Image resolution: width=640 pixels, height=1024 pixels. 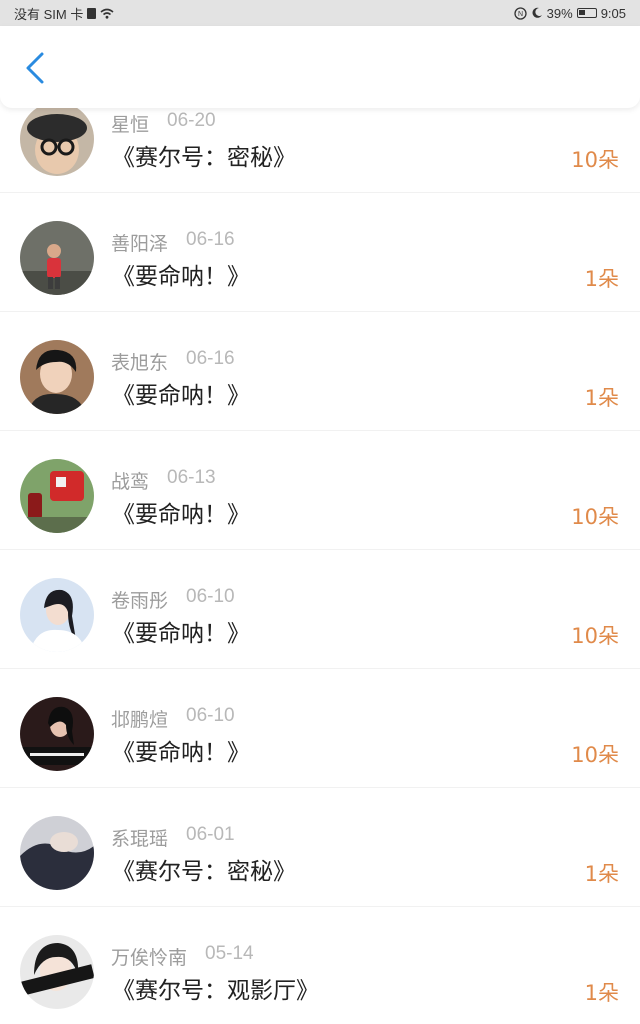 What do you see at coordinates (320, 13) in the screenshot?
I see `status-bar: 没有 SIM 卡 N 39% 9:05` at bounding box center [320, 13].